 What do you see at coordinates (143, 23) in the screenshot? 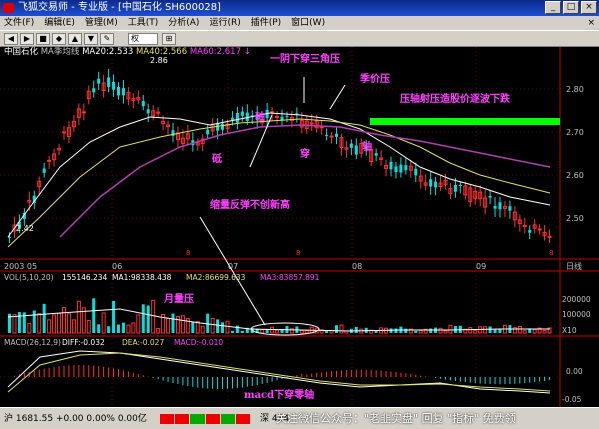
I see `menu-tools: 工具(T)` at bounding box center [143, 23].